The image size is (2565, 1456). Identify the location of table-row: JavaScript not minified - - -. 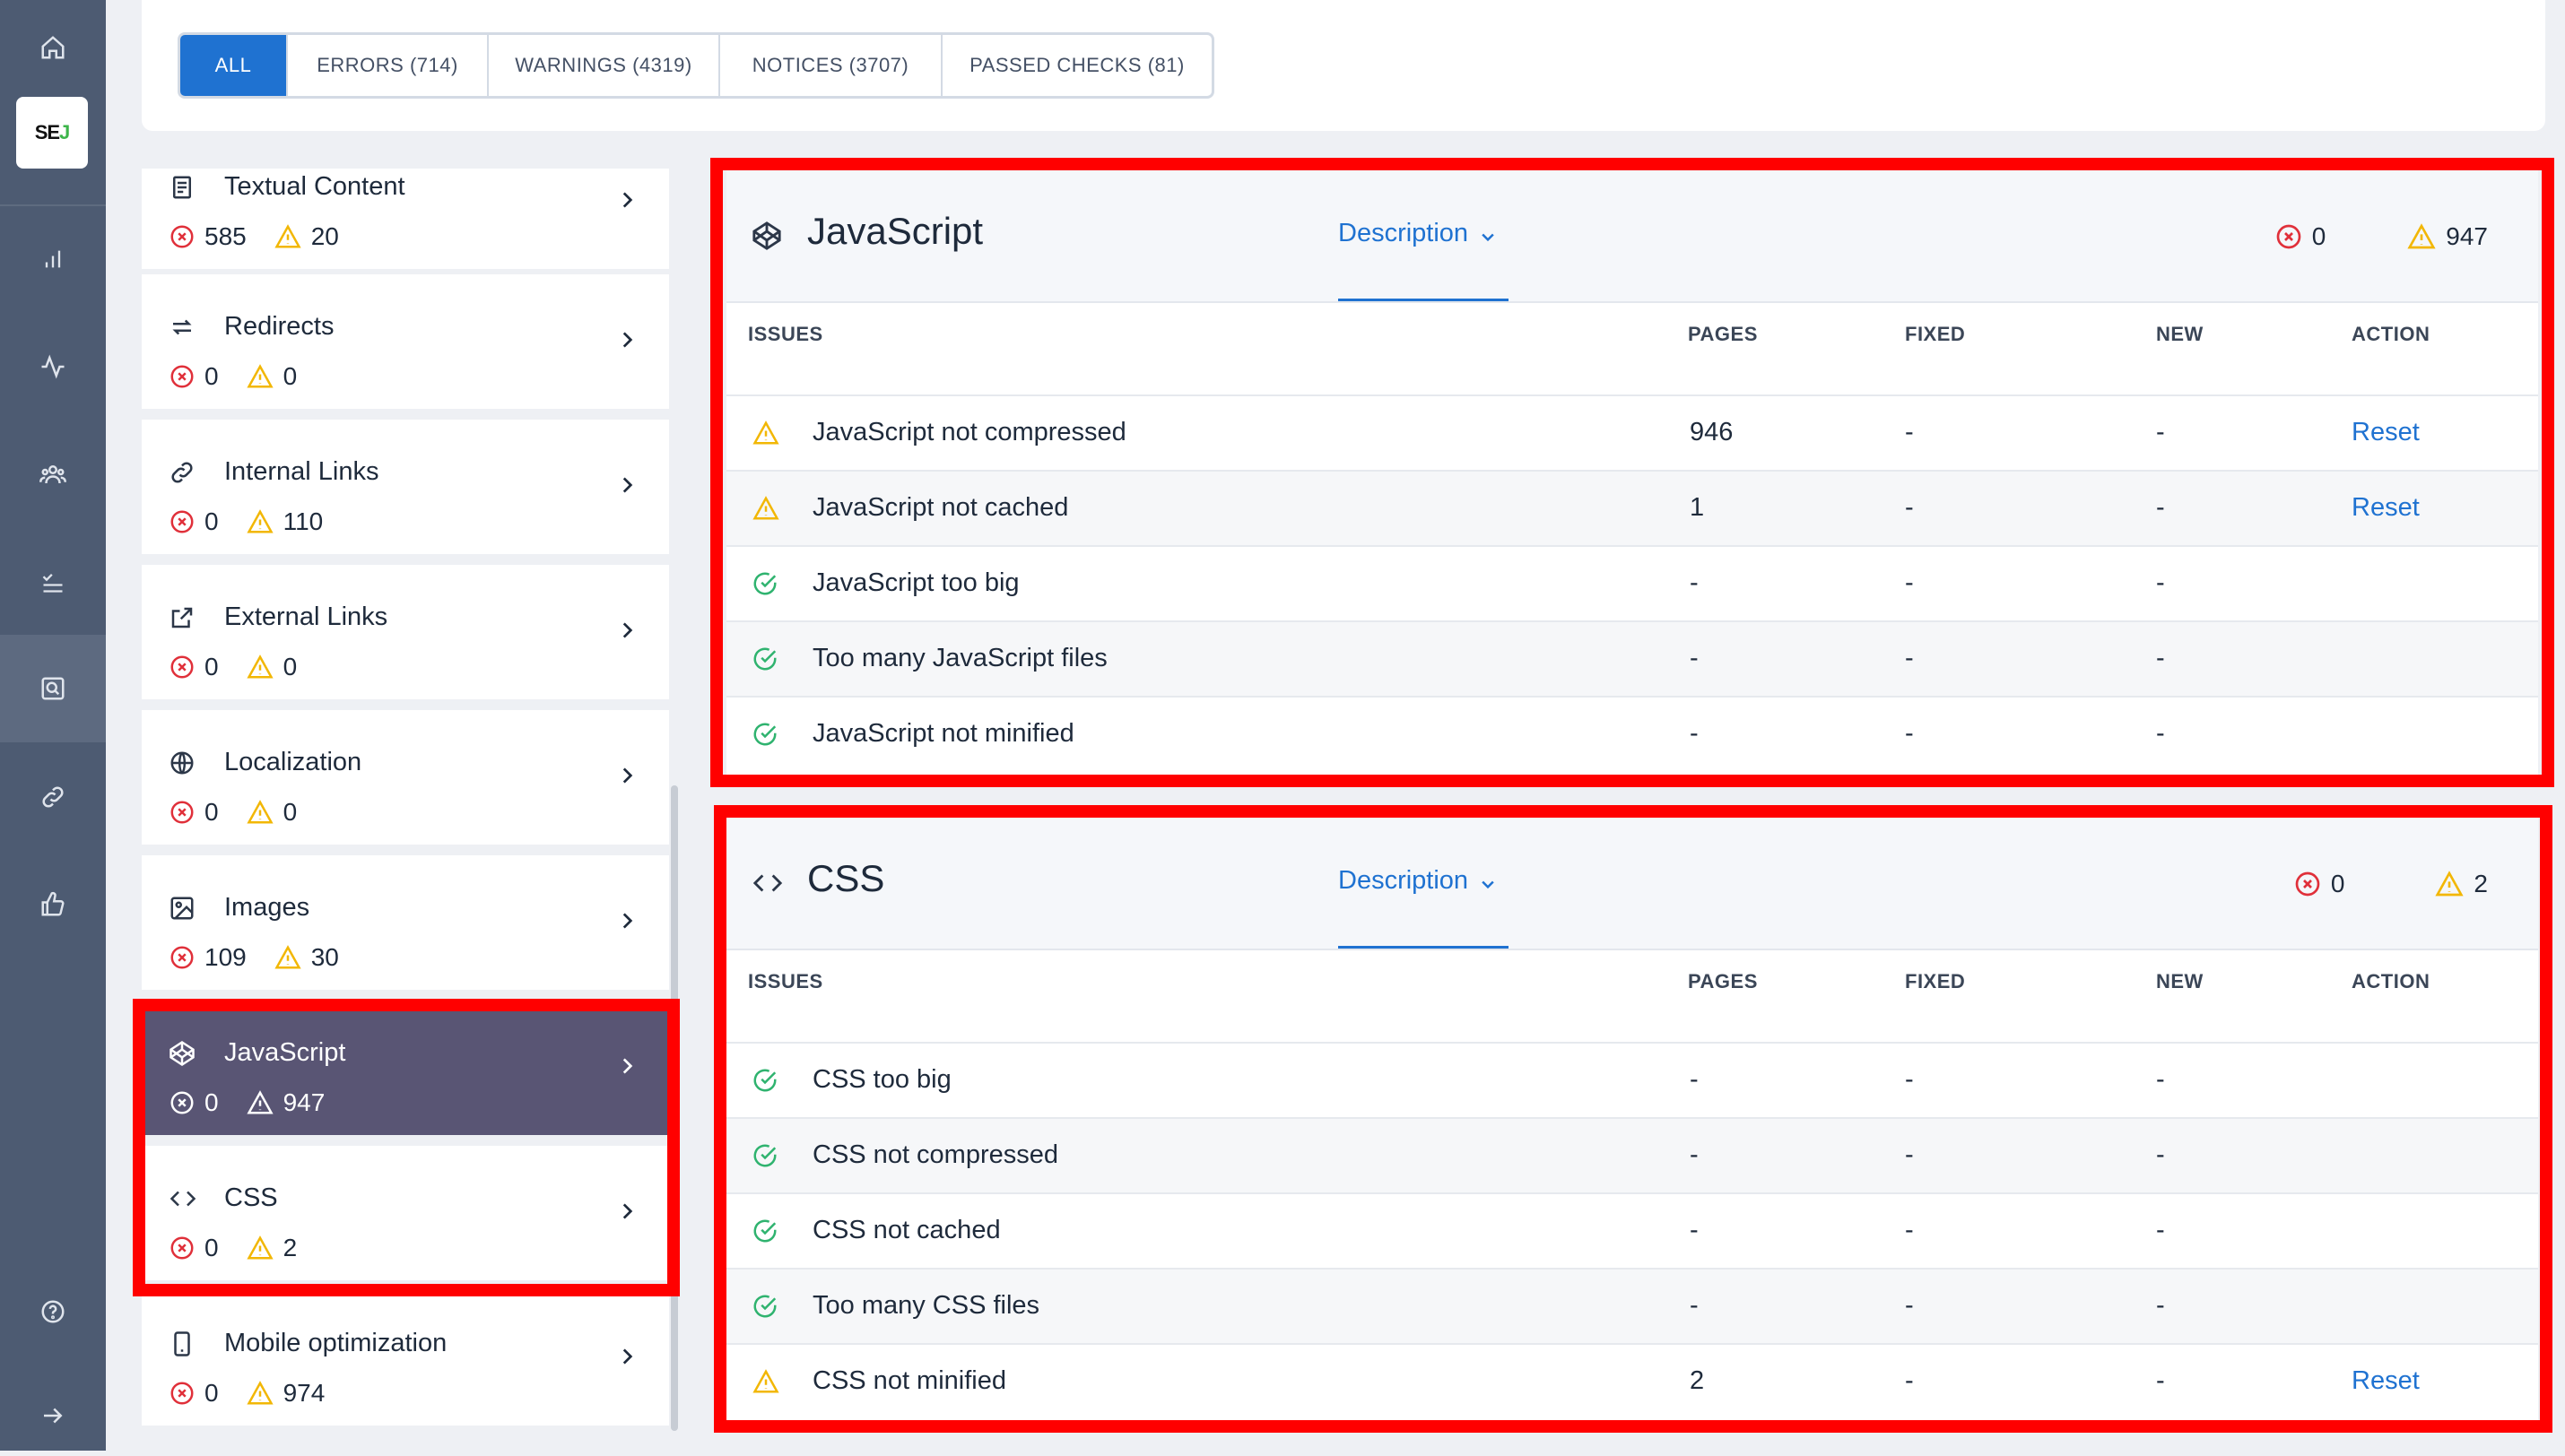
(1632, 733).